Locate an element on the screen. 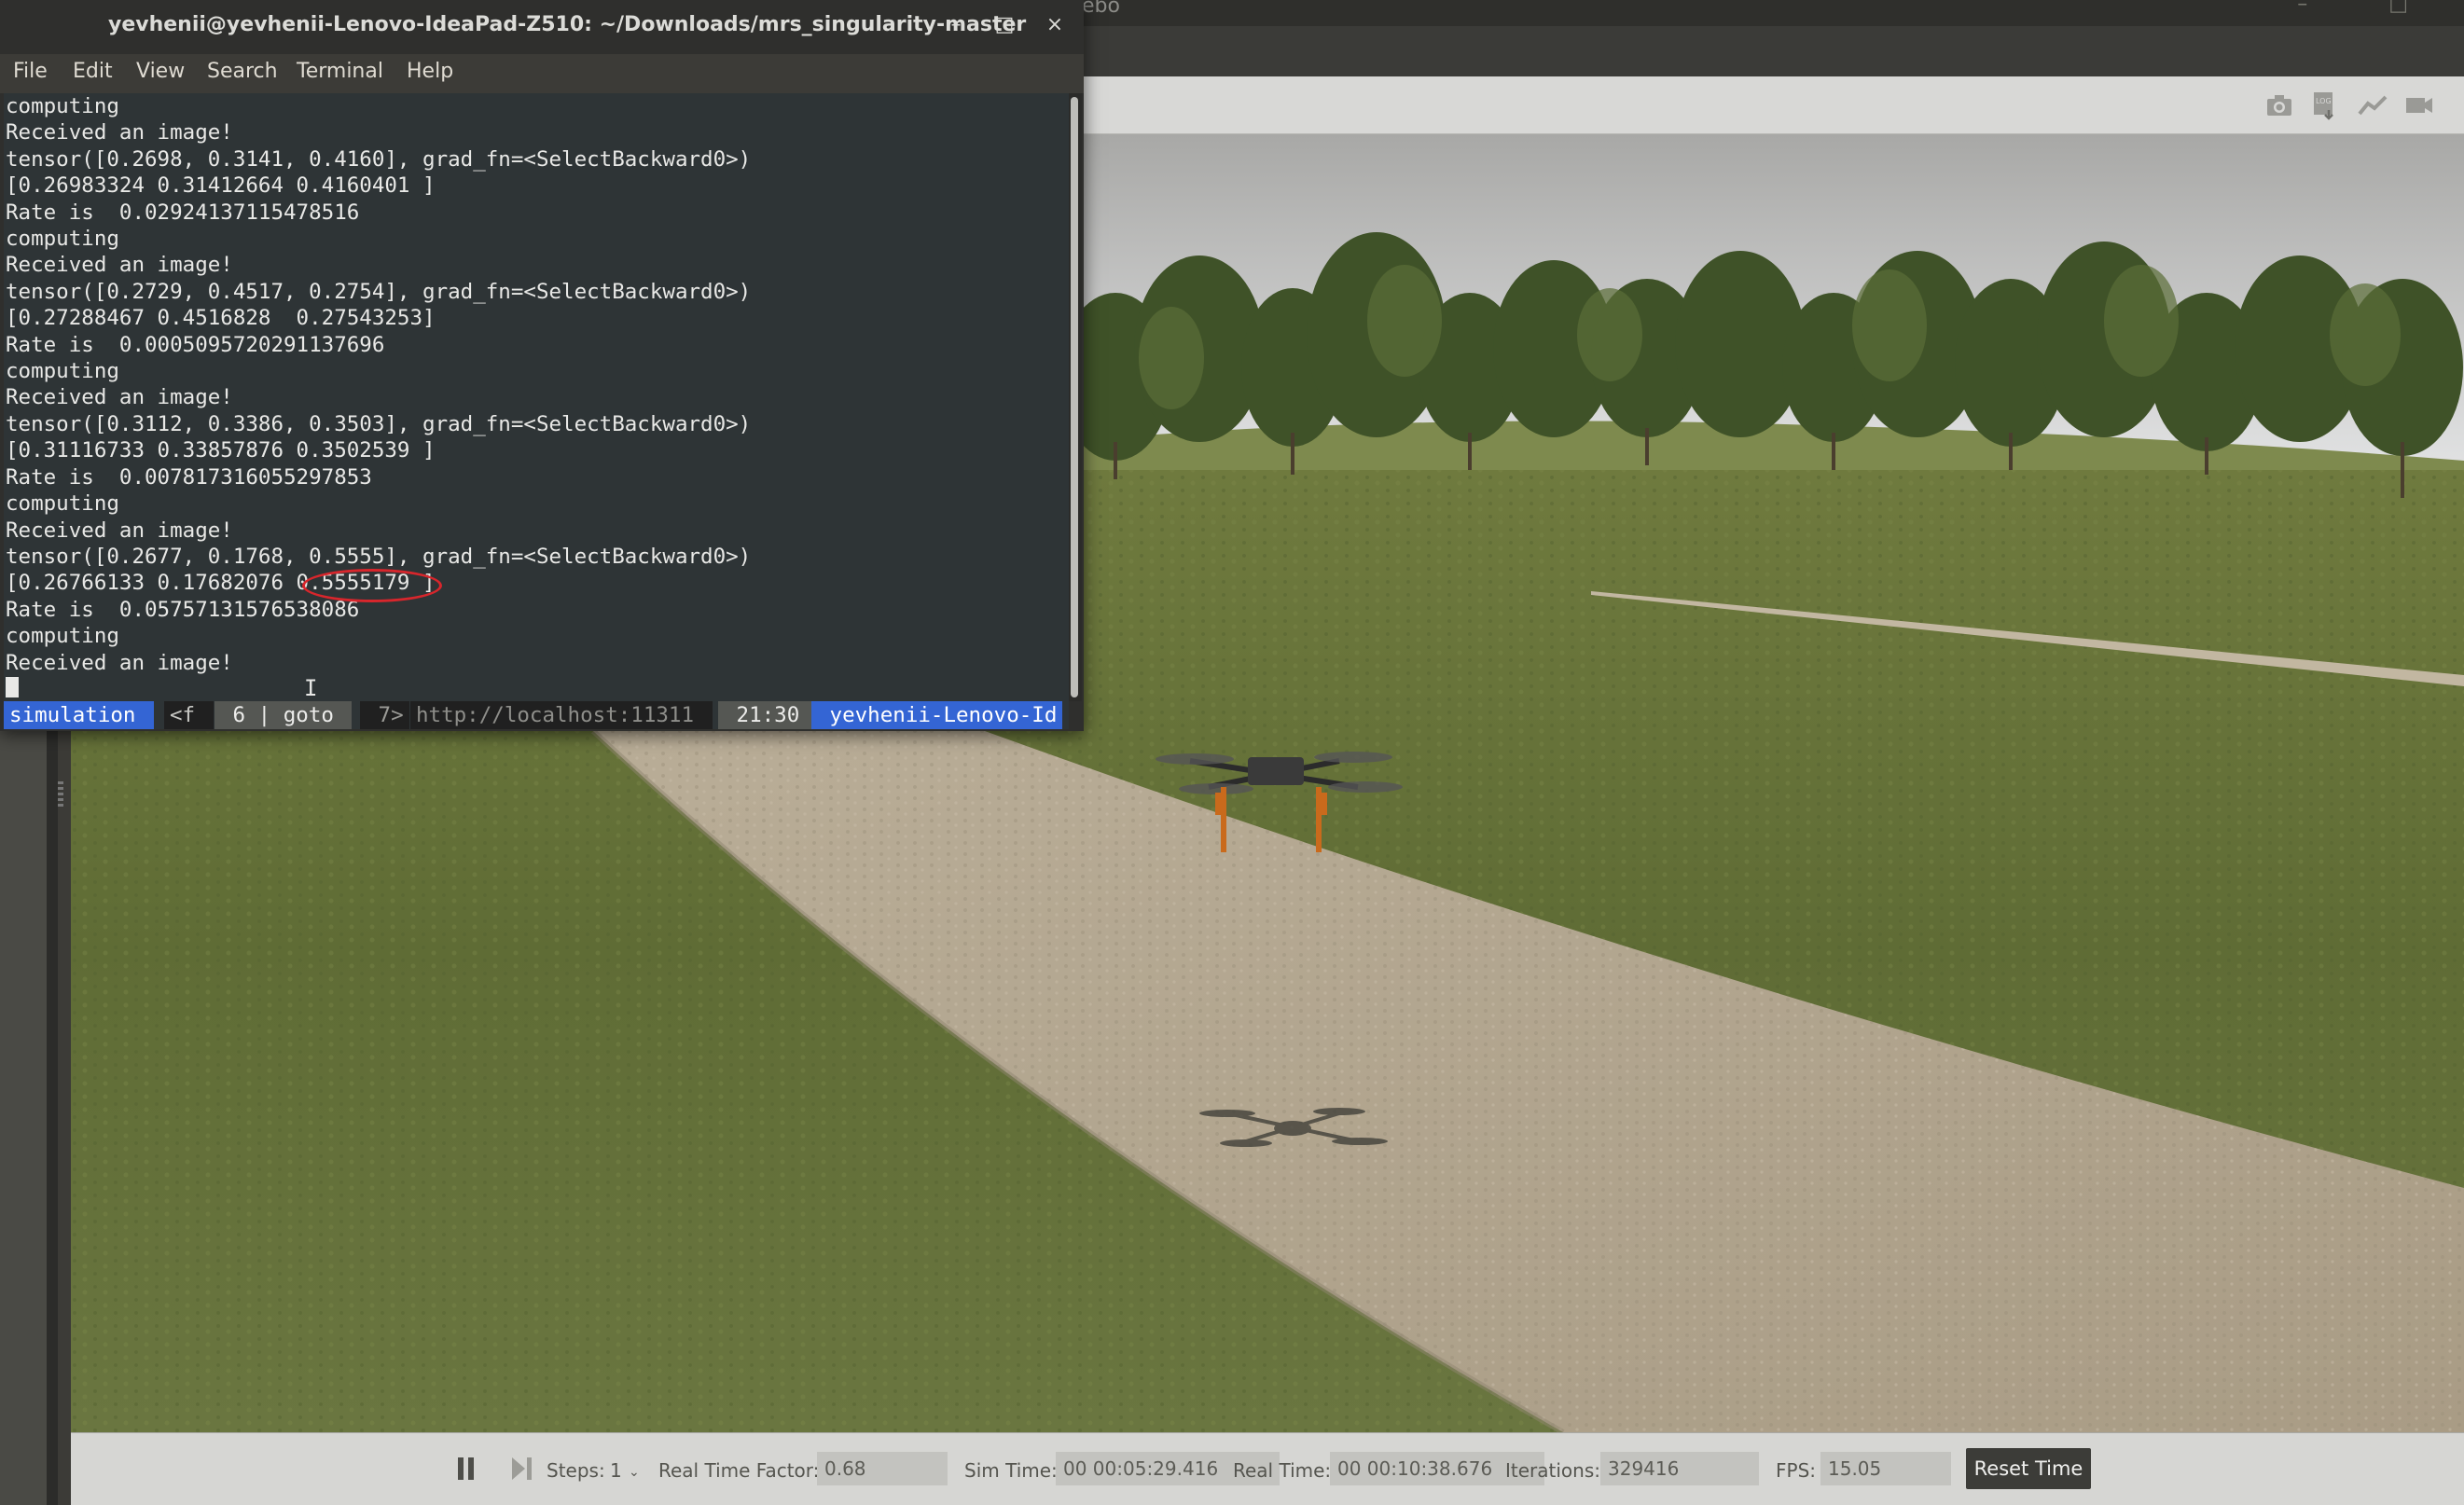 This screenshot has height=1505, width=2464. pause-button is located at coordinates (466, 1469).